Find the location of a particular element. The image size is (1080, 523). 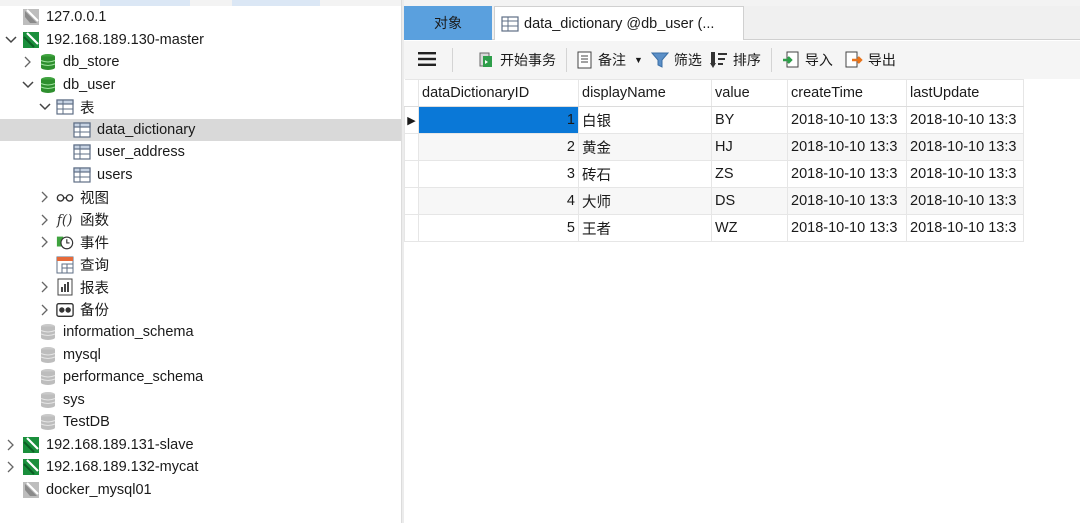

tree-item-label: user_address is located at coordinates (141, 152).